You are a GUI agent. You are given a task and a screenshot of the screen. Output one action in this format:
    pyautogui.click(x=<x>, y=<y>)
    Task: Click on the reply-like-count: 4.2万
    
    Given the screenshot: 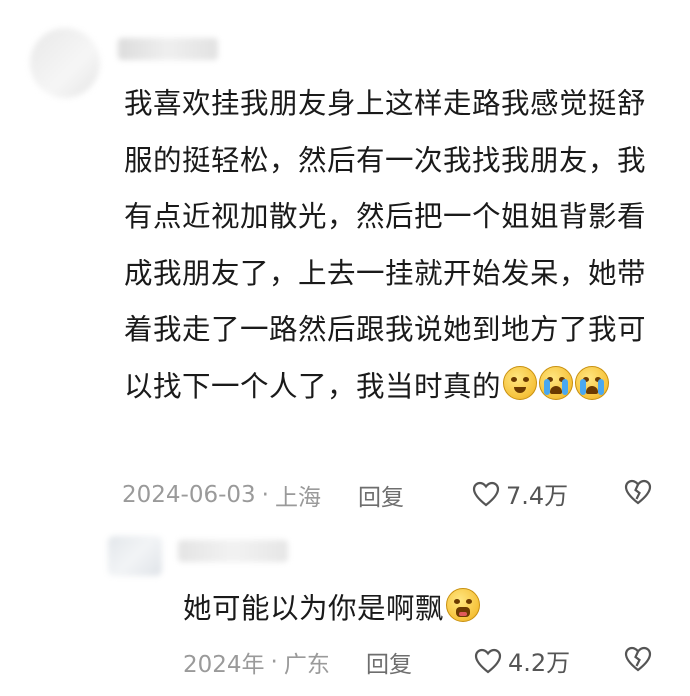 What is the action you would take?
    pyautogui.click(x=539, y=663)
    